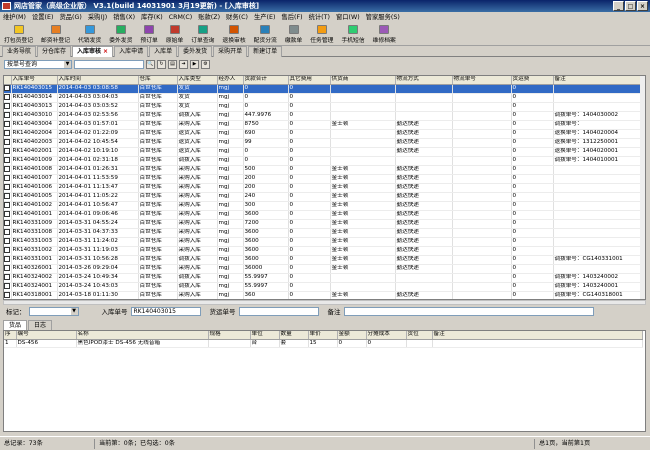  What do you see at coordinates (89, 34) in the screenshot?
I see `toolbar-button-2: 代销发货` at bounding box center [89, 34].